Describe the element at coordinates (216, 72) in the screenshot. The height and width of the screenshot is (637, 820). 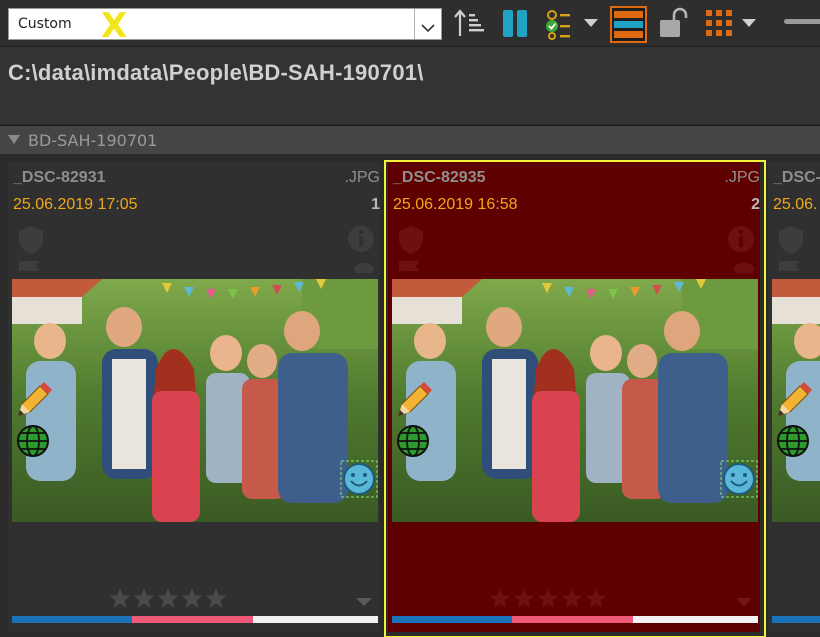
I see `folder-path: C:\data\imdata\People\BD-SAH-190701\` at that location.